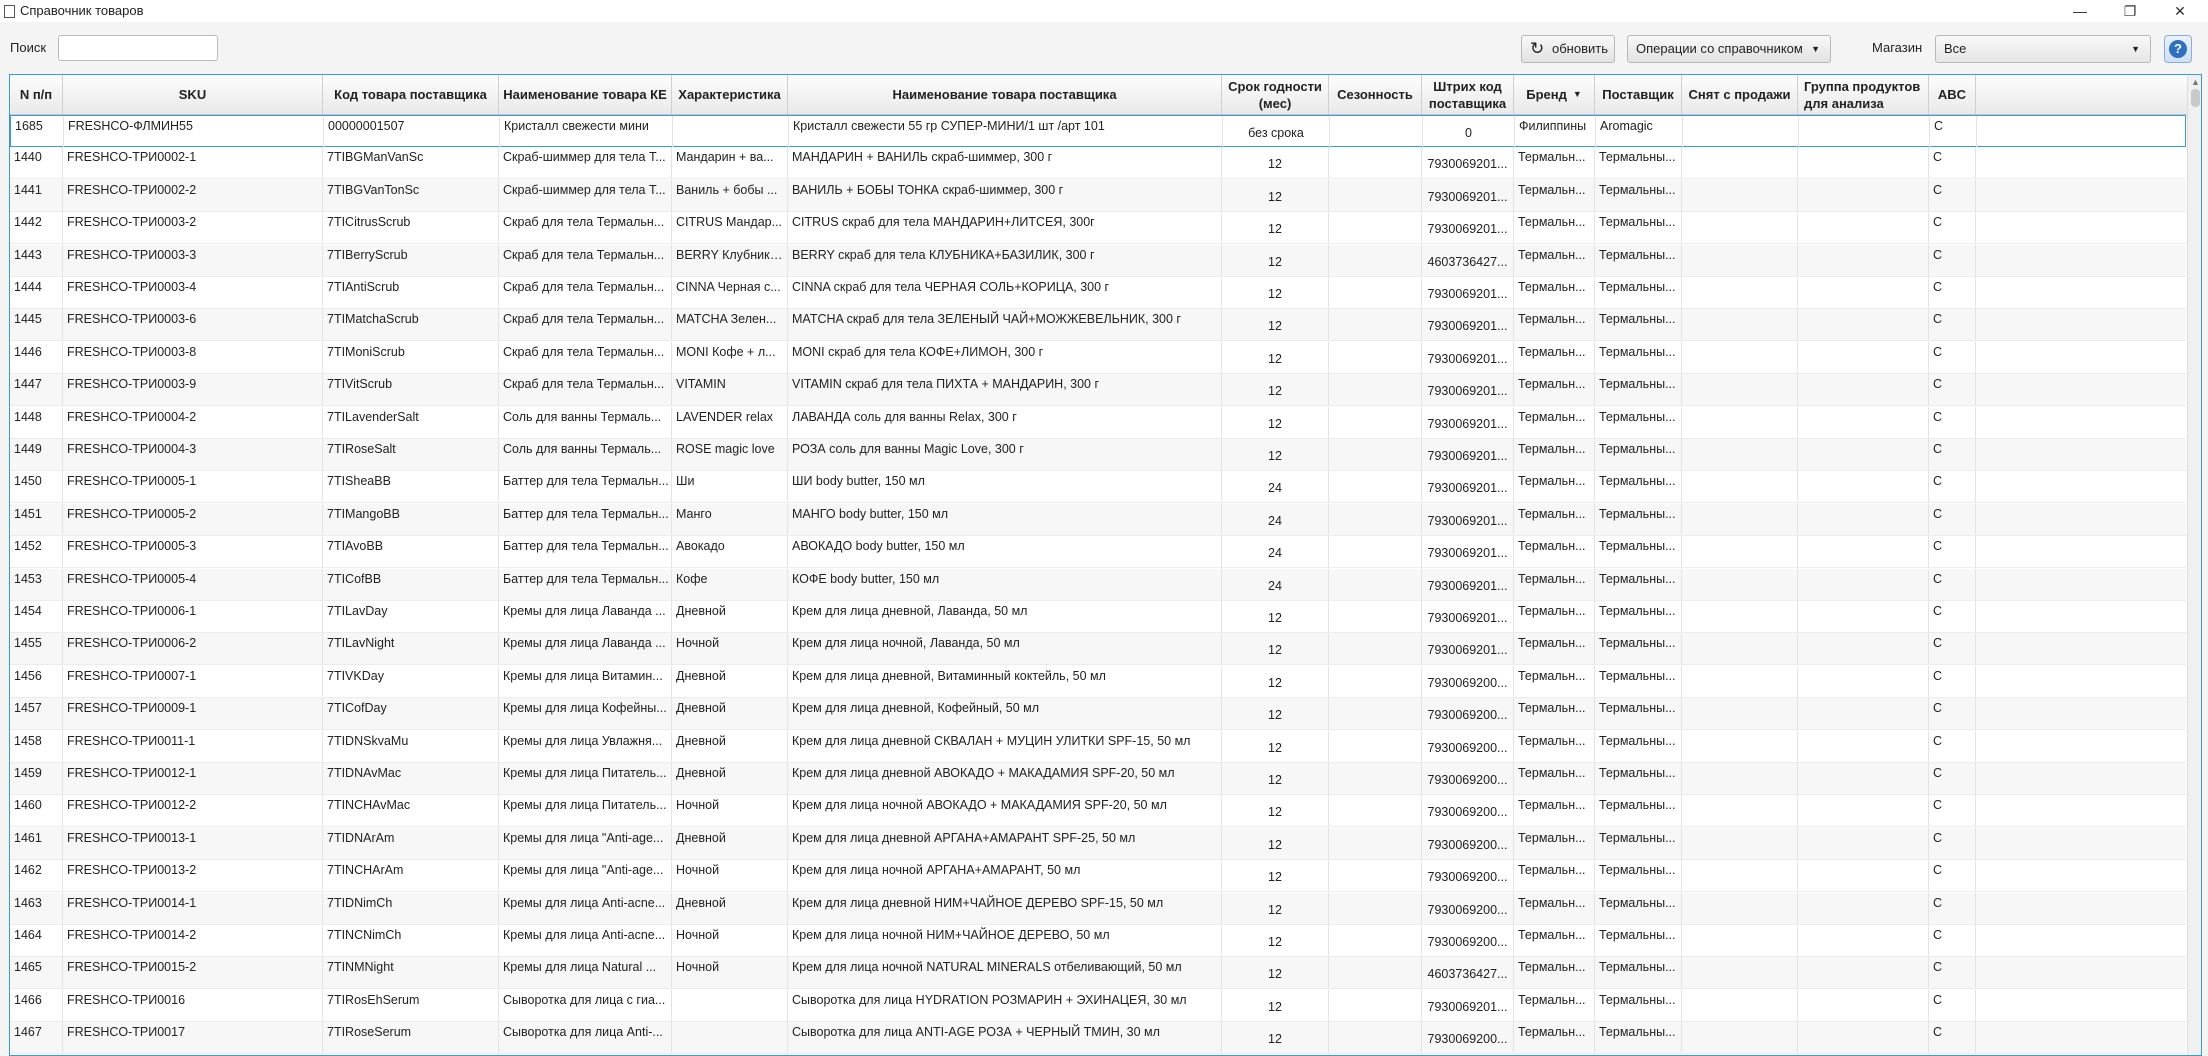 The height and width of the screenshot is (1056, 2208). What do you see at coordinates (193, 325) in the screenshot?
I see `table-cell: FRESHCO-ТРИ0003-6` at bounding box center [193, 325].